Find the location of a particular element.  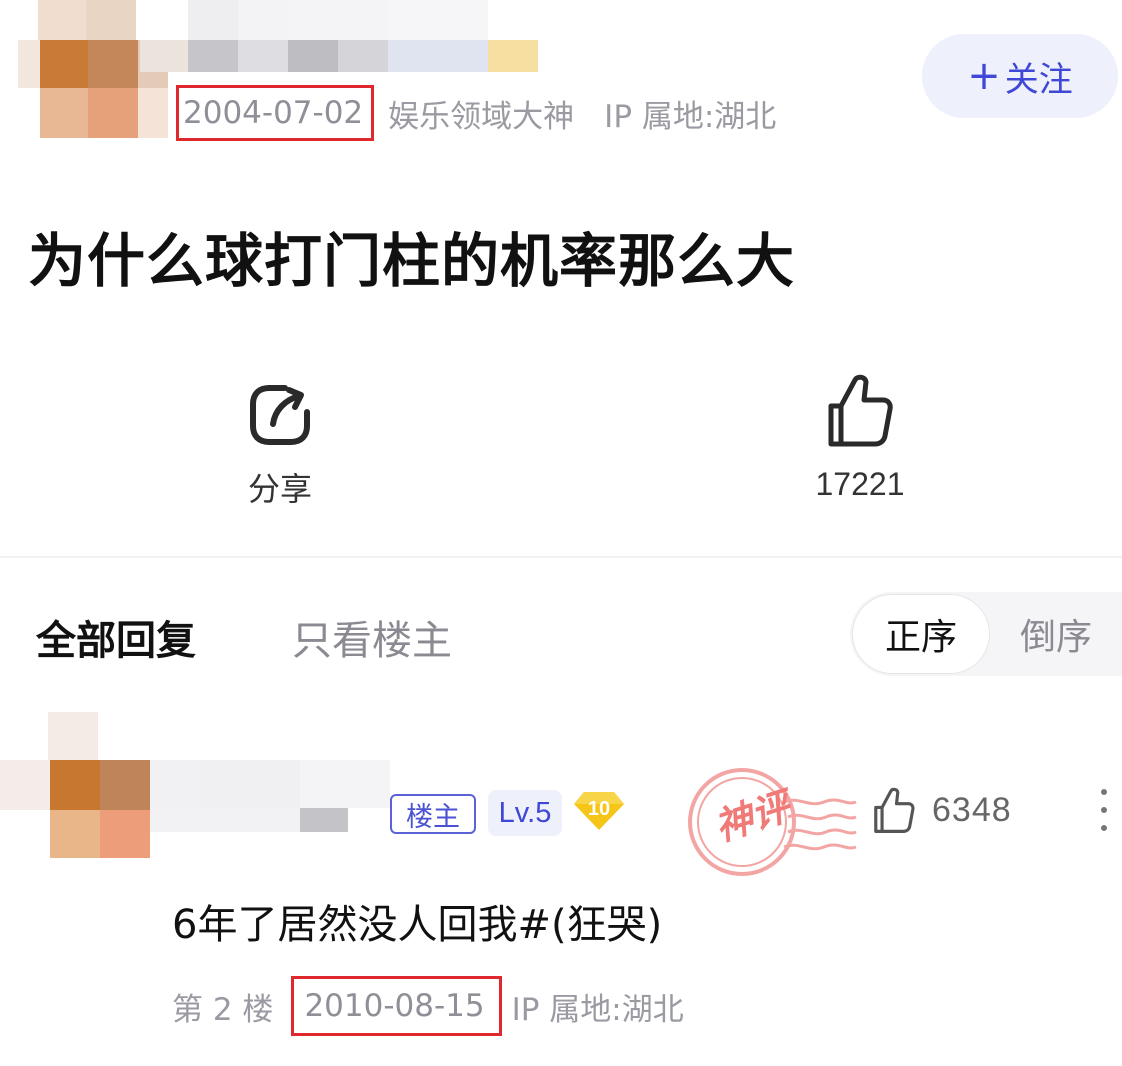

post-meta: 2004-07-02 娱乐领域大神 IP 属地:湖北 is located at coordinates (476, 113).